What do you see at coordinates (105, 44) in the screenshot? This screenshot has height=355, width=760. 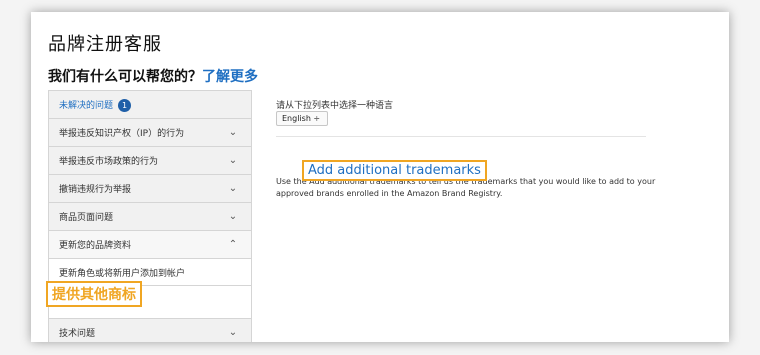 I see `page-title: 品牌注册客服` at bounding box center [105, 44].